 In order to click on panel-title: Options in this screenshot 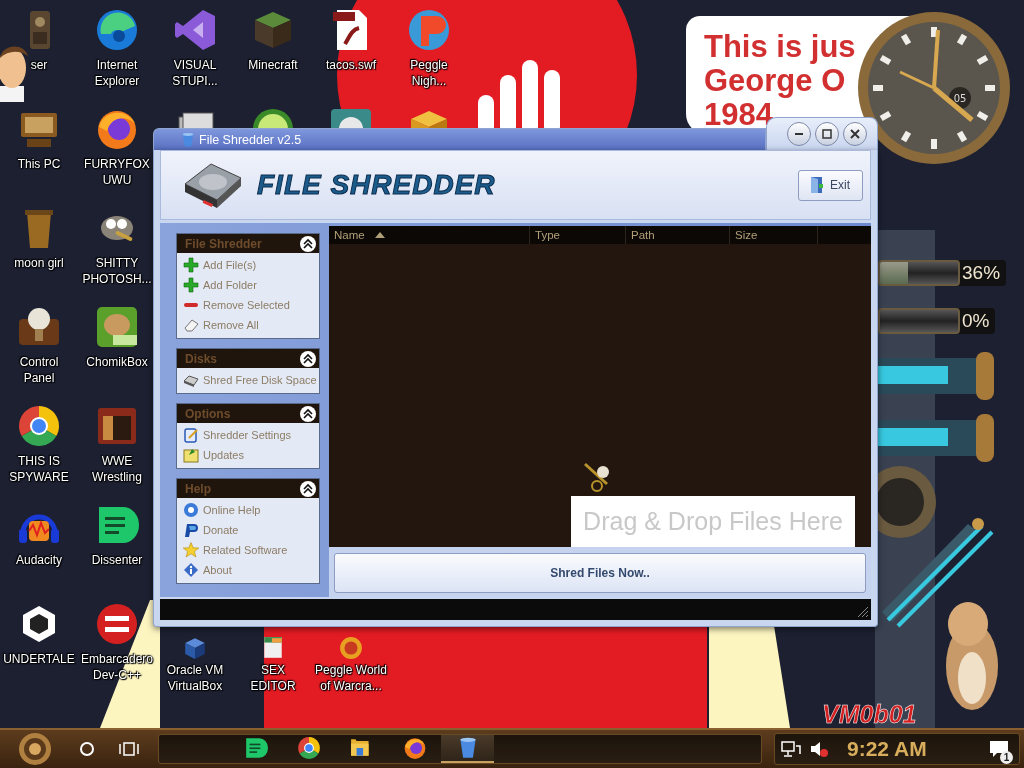, I will do `click(208, 413)`.